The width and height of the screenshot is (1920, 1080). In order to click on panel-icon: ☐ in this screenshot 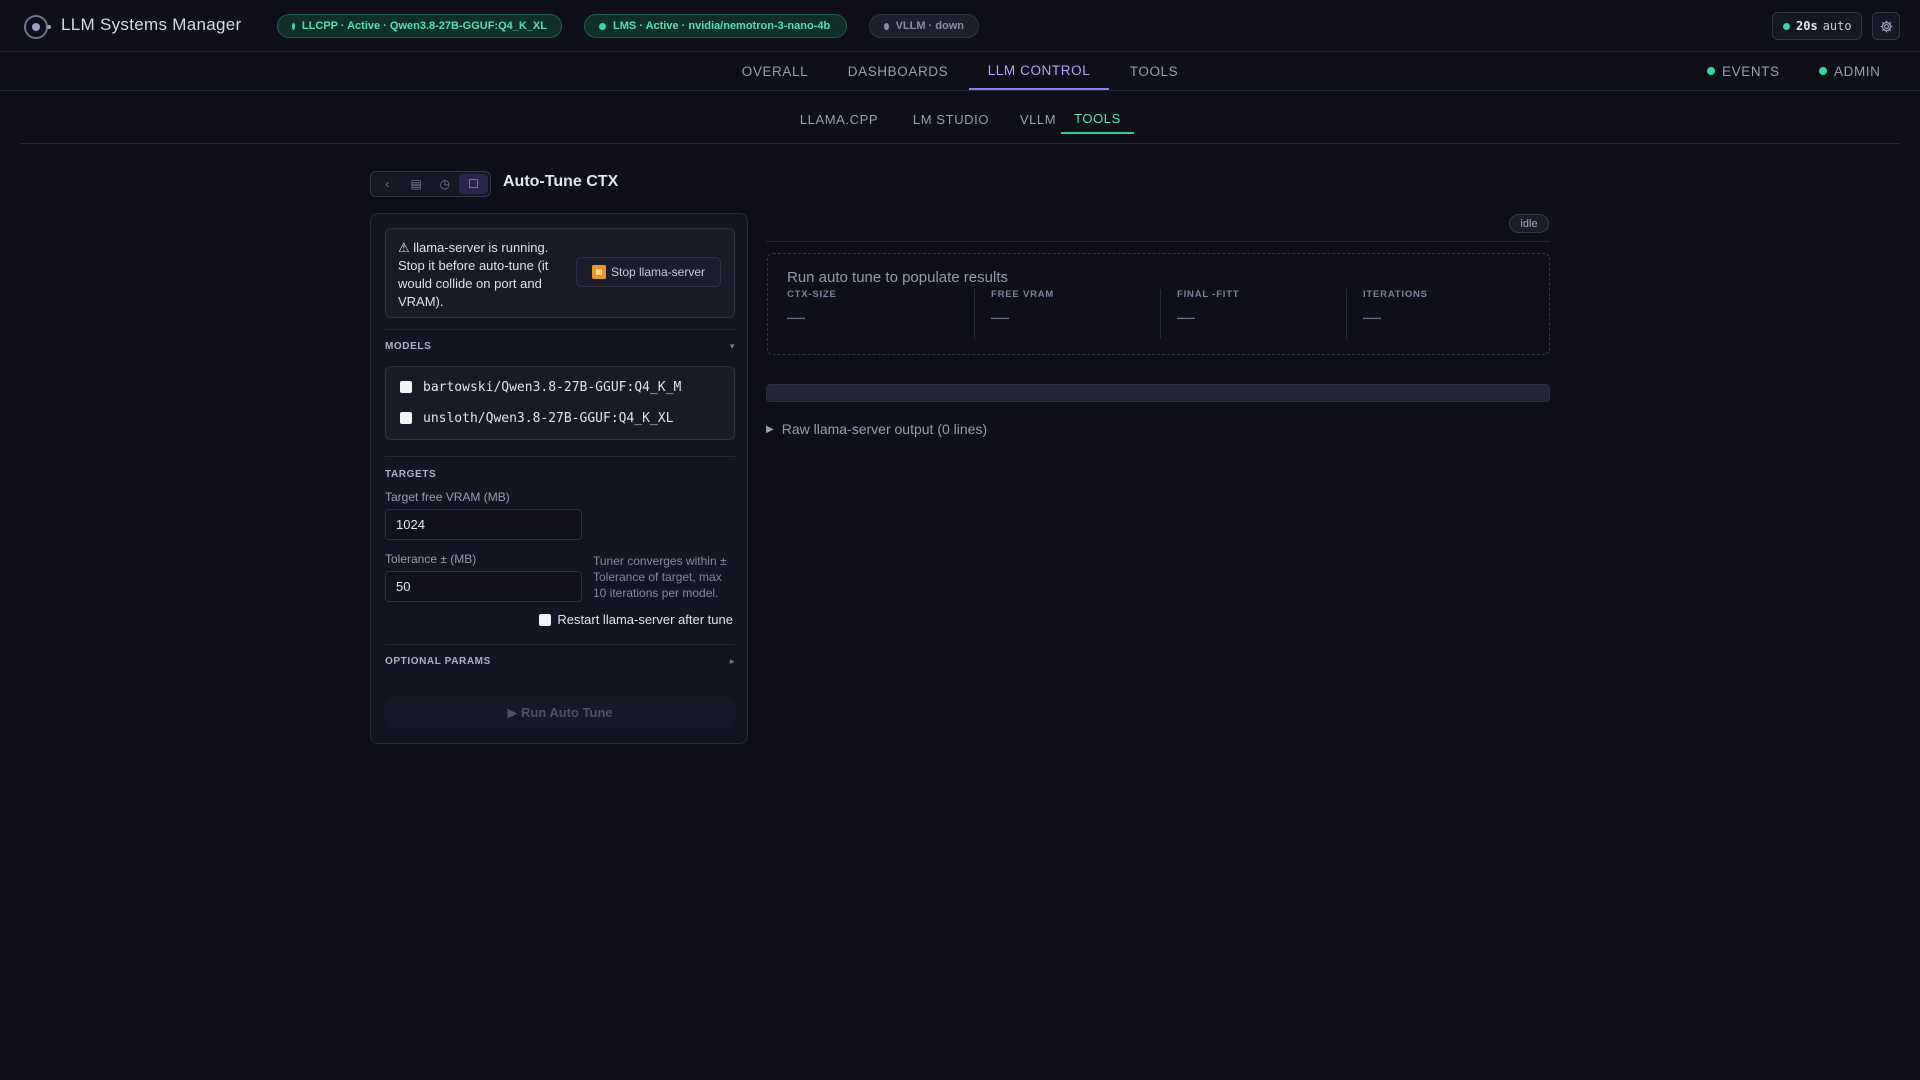, I will do `click(473, 184)`.